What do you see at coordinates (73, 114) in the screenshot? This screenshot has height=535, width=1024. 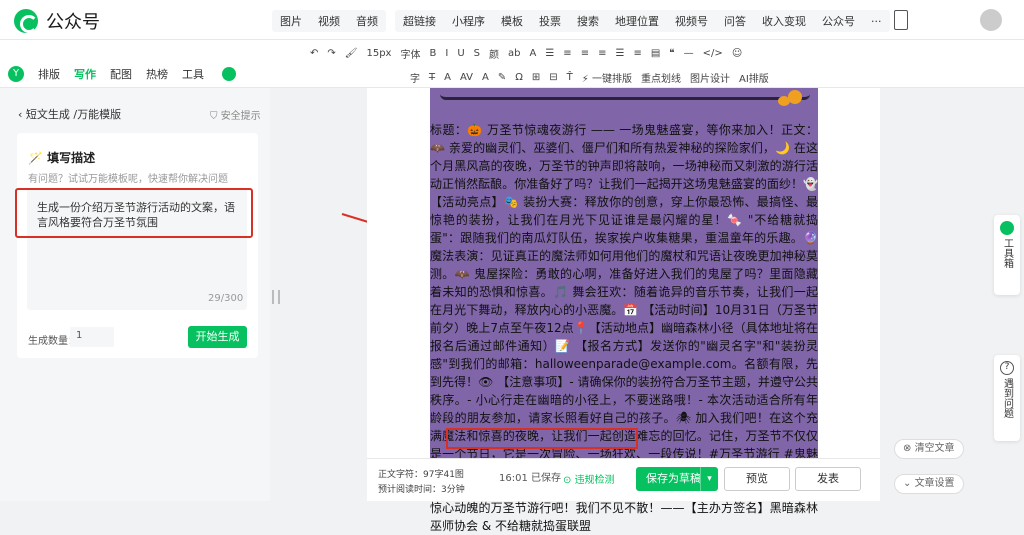 I see `breadcrumb-label: 短文生成 /万能模版` at bounding box center [73, 114].